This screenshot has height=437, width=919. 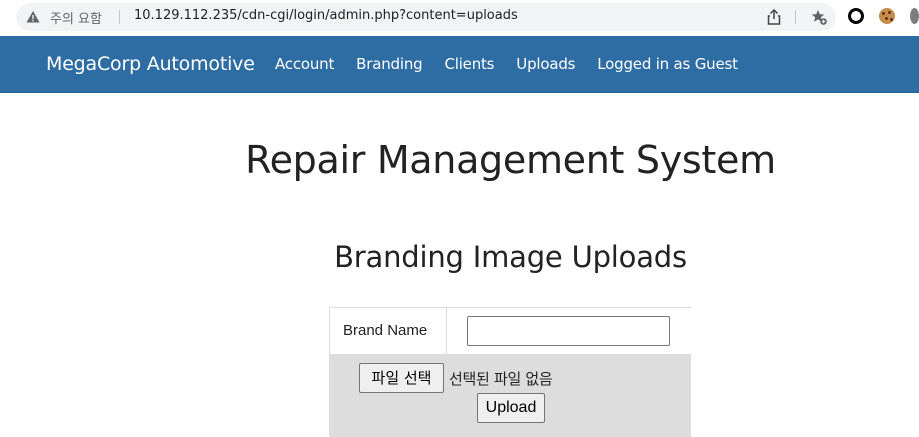 What do you see at coordinates (511, 408) in the screenshot?
I see `upload-button: Upload` at bounding box center [511, 408].